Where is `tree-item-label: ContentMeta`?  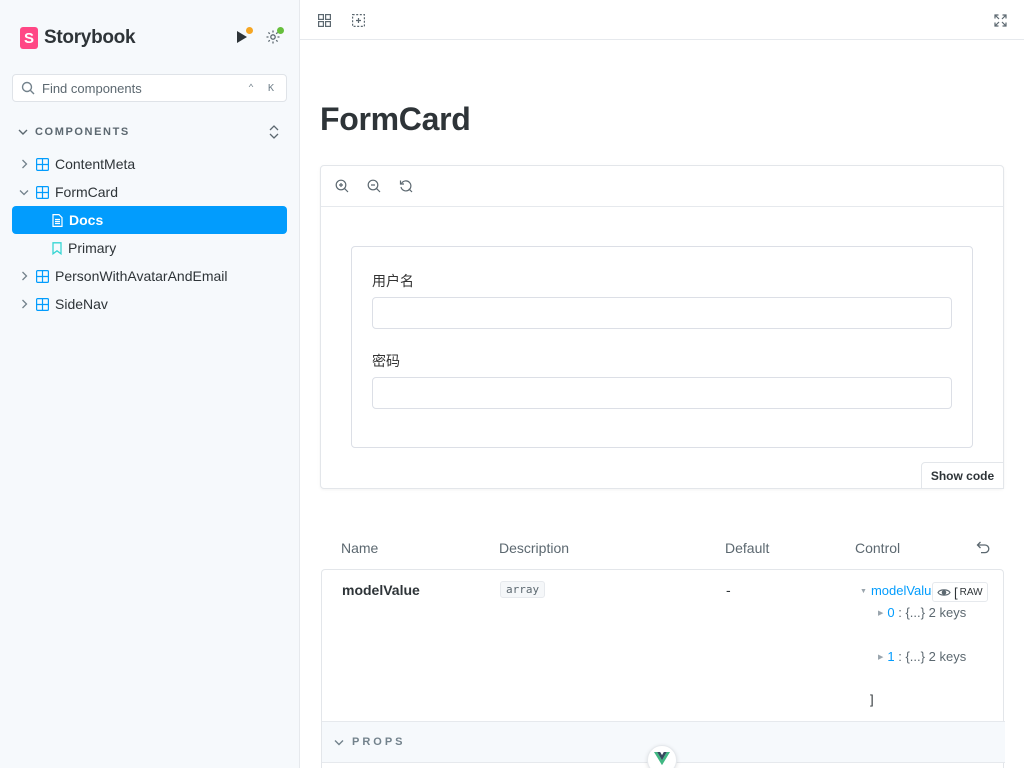 tree-item-label: ContentMeta is located at coordinates (95, 164).